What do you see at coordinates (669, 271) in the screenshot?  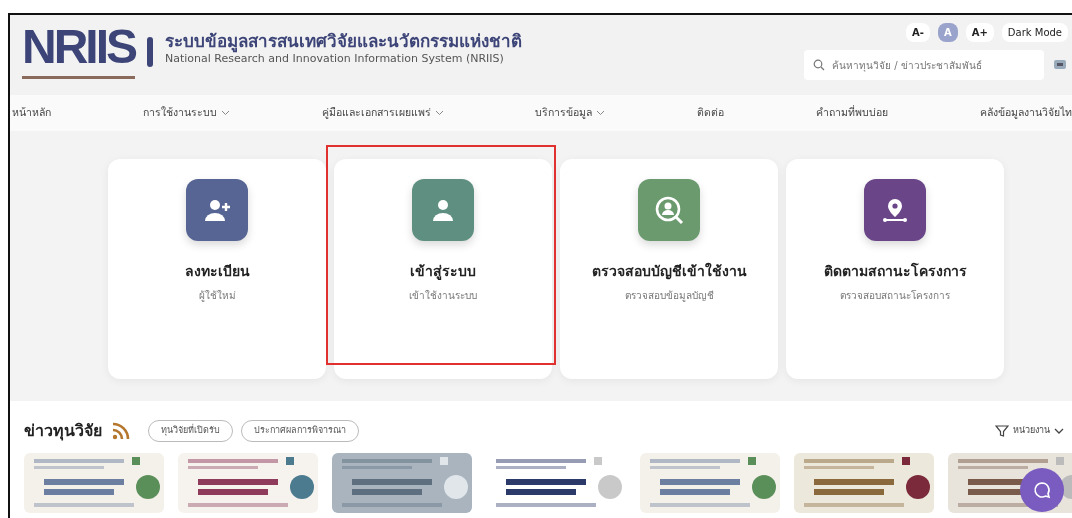 I see `card-title: ตรวจสอบบัญชีเข้าใช้งาน` at bounding box center [669, 271].